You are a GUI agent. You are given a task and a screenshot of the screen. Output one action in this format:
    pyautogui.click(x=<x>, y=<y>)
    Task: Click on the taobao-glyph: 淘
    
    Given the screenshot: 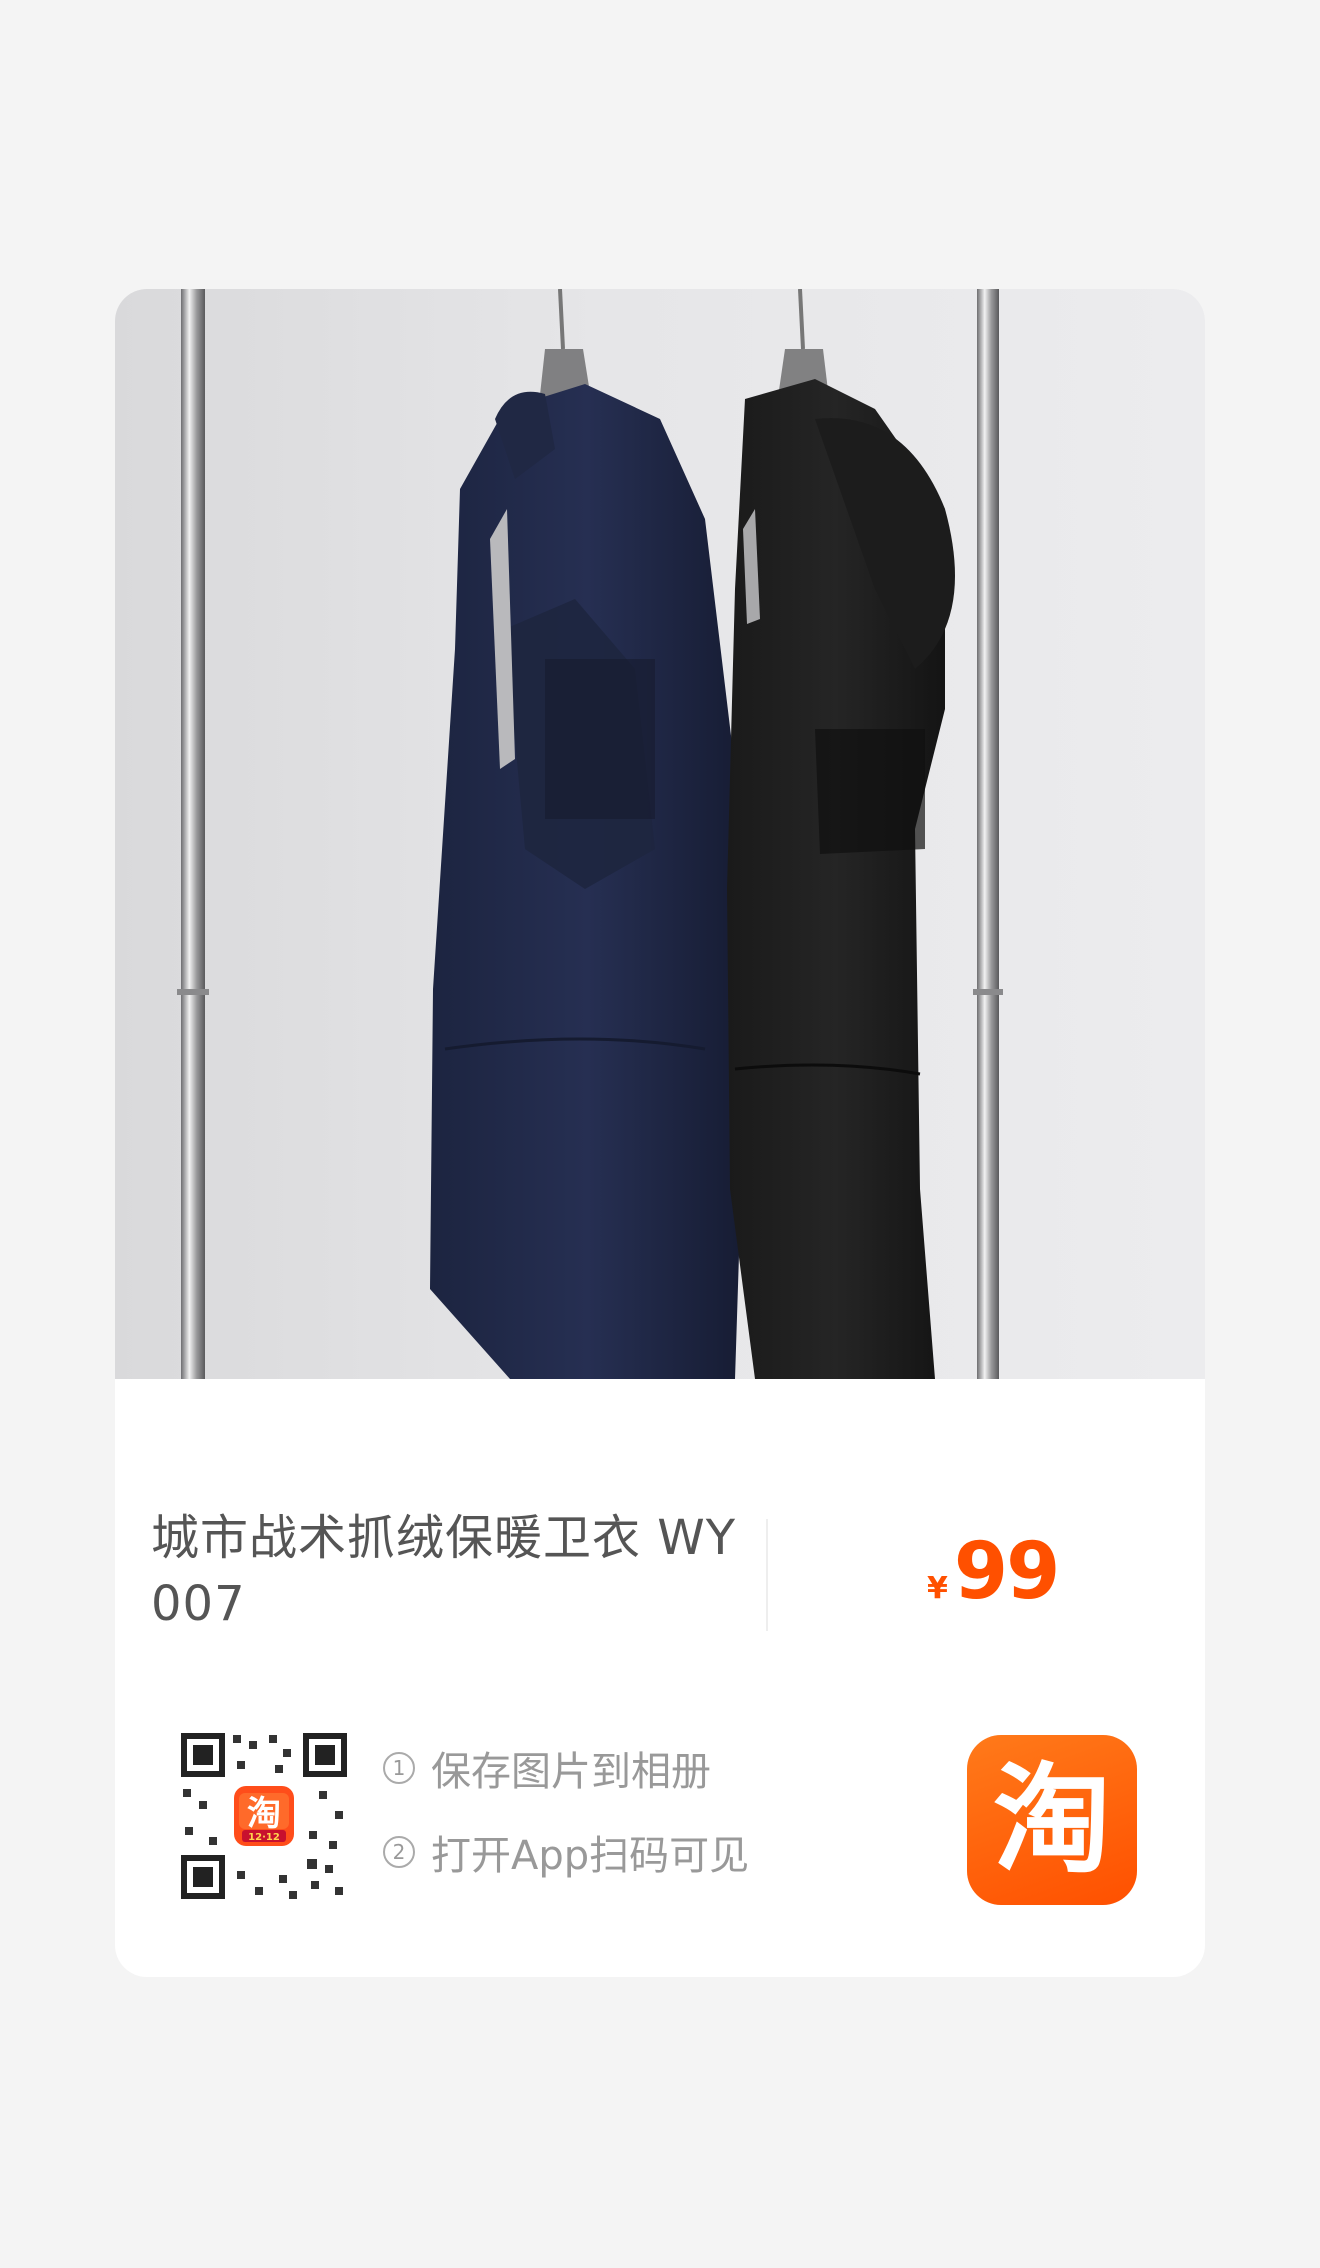 What is the action you would take?
    pyautogui.click(x=1051, y=1820)
    